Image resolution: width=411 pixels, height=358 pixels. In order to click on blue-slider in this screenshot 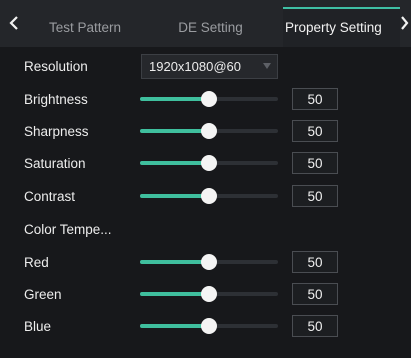, I will do `click(209, 326)`.